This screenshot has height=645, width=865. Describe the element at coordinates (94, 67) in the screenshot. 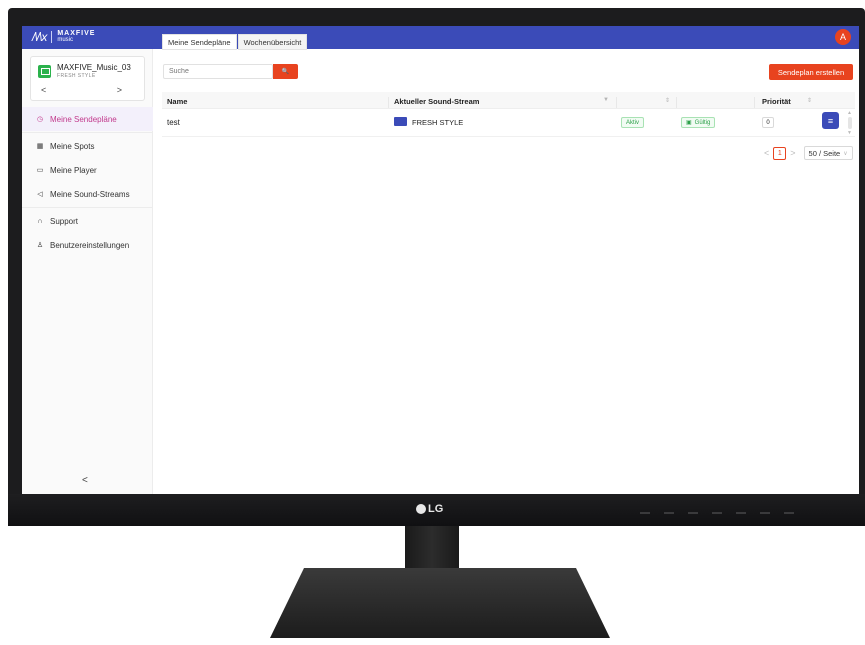

I see `player-name: MAXFIVE_Music_03` at that location.